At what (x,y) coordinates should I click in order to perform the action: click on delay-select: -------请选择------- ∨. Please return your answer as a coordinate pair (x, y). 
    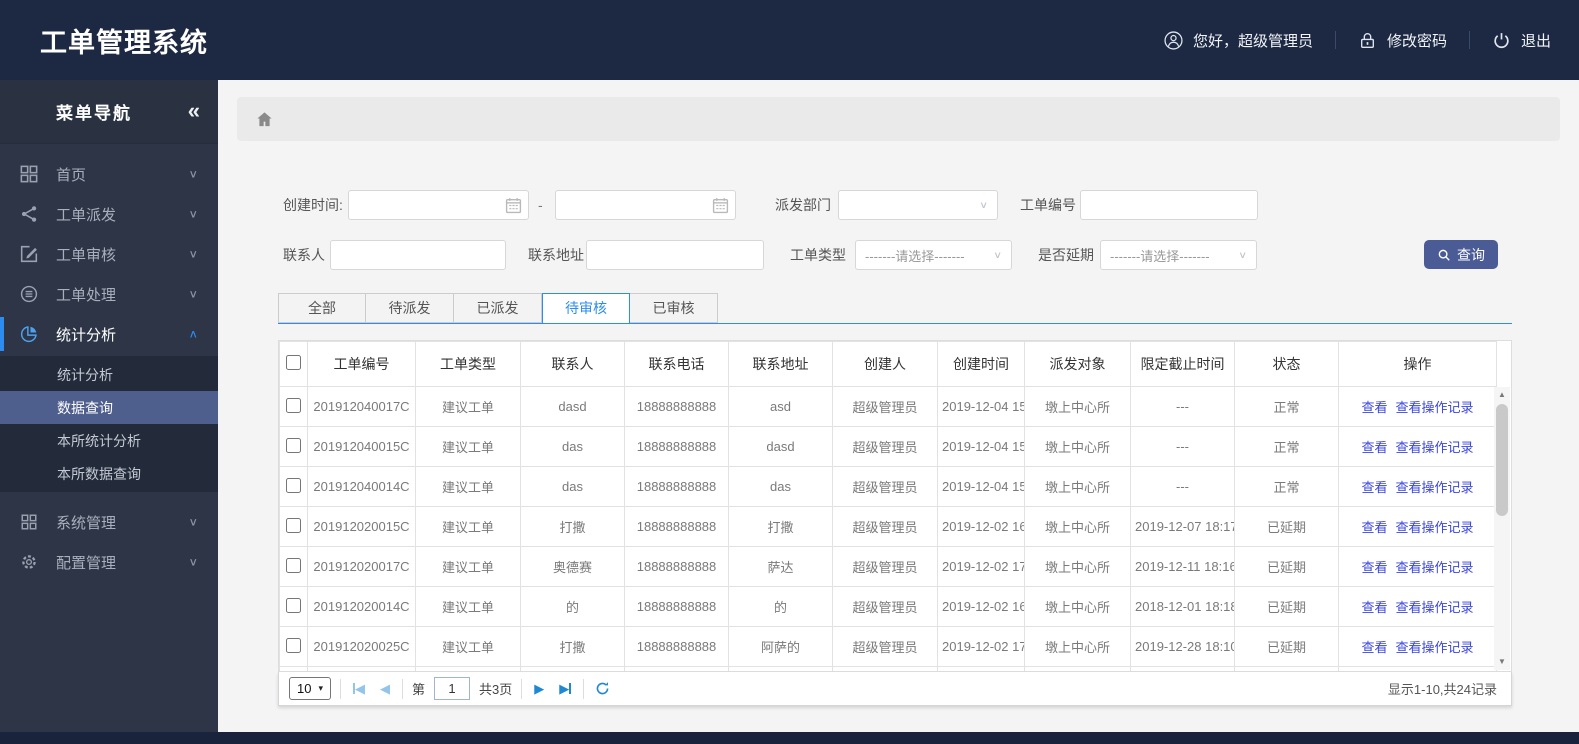
    Looking at the image, I should click on (1178, 255).